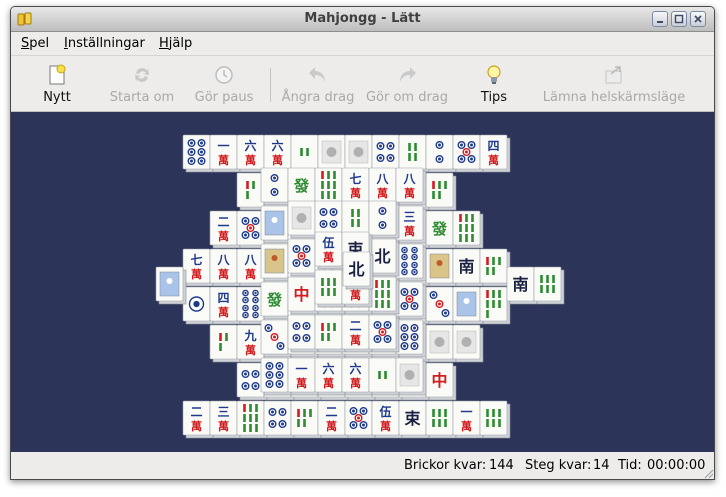  What do you see at coordinates (224, 83) in the screenshot?
I see `pause-button: Gör paus` at bounding box center [224, 83].